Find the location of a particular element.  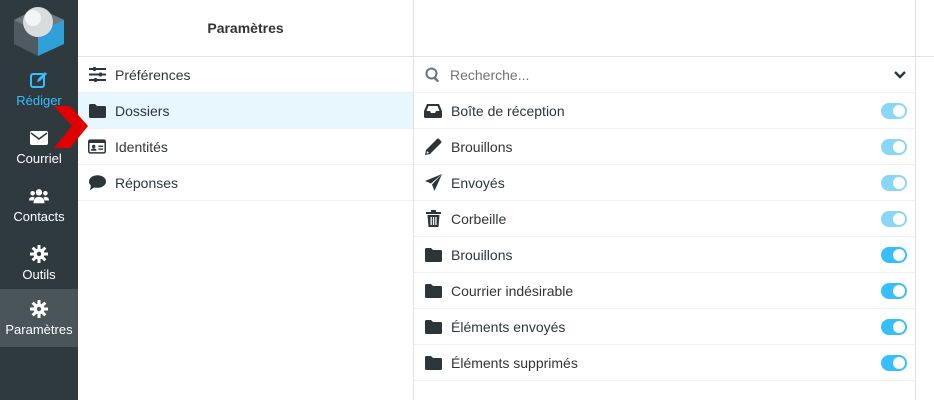

settings-item-responses: Réponses is located at coordinates (245, 183).